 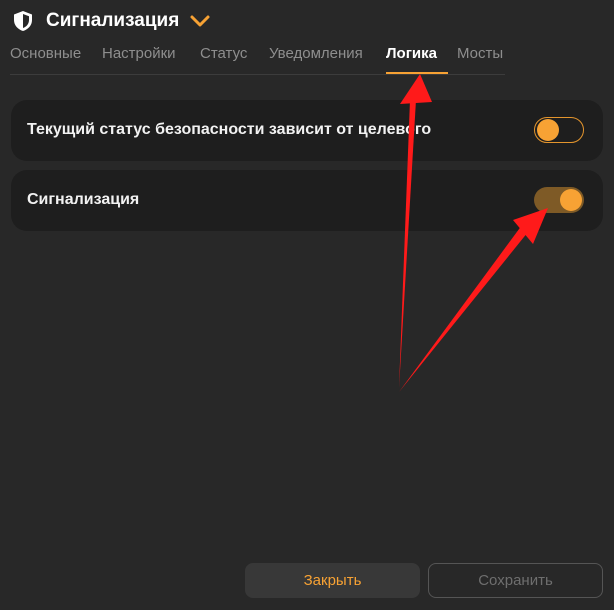 I want to click on save-button: Сохранить, so click(x=515, y=580).